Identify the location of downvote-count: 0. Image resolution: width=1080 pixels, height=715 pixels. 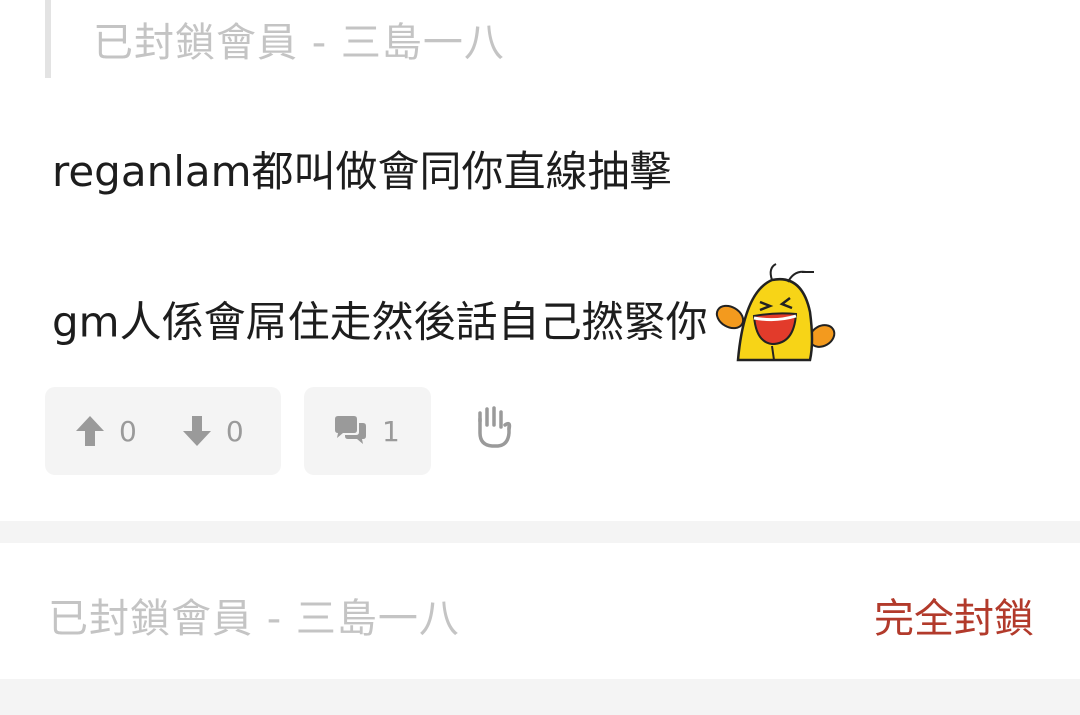
(234, 431).